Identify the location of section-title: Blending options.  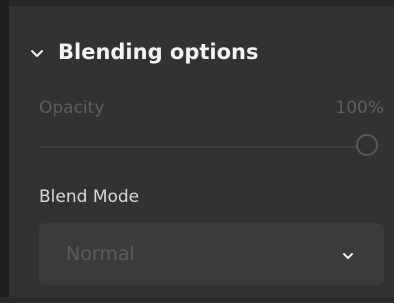
(158, 52).